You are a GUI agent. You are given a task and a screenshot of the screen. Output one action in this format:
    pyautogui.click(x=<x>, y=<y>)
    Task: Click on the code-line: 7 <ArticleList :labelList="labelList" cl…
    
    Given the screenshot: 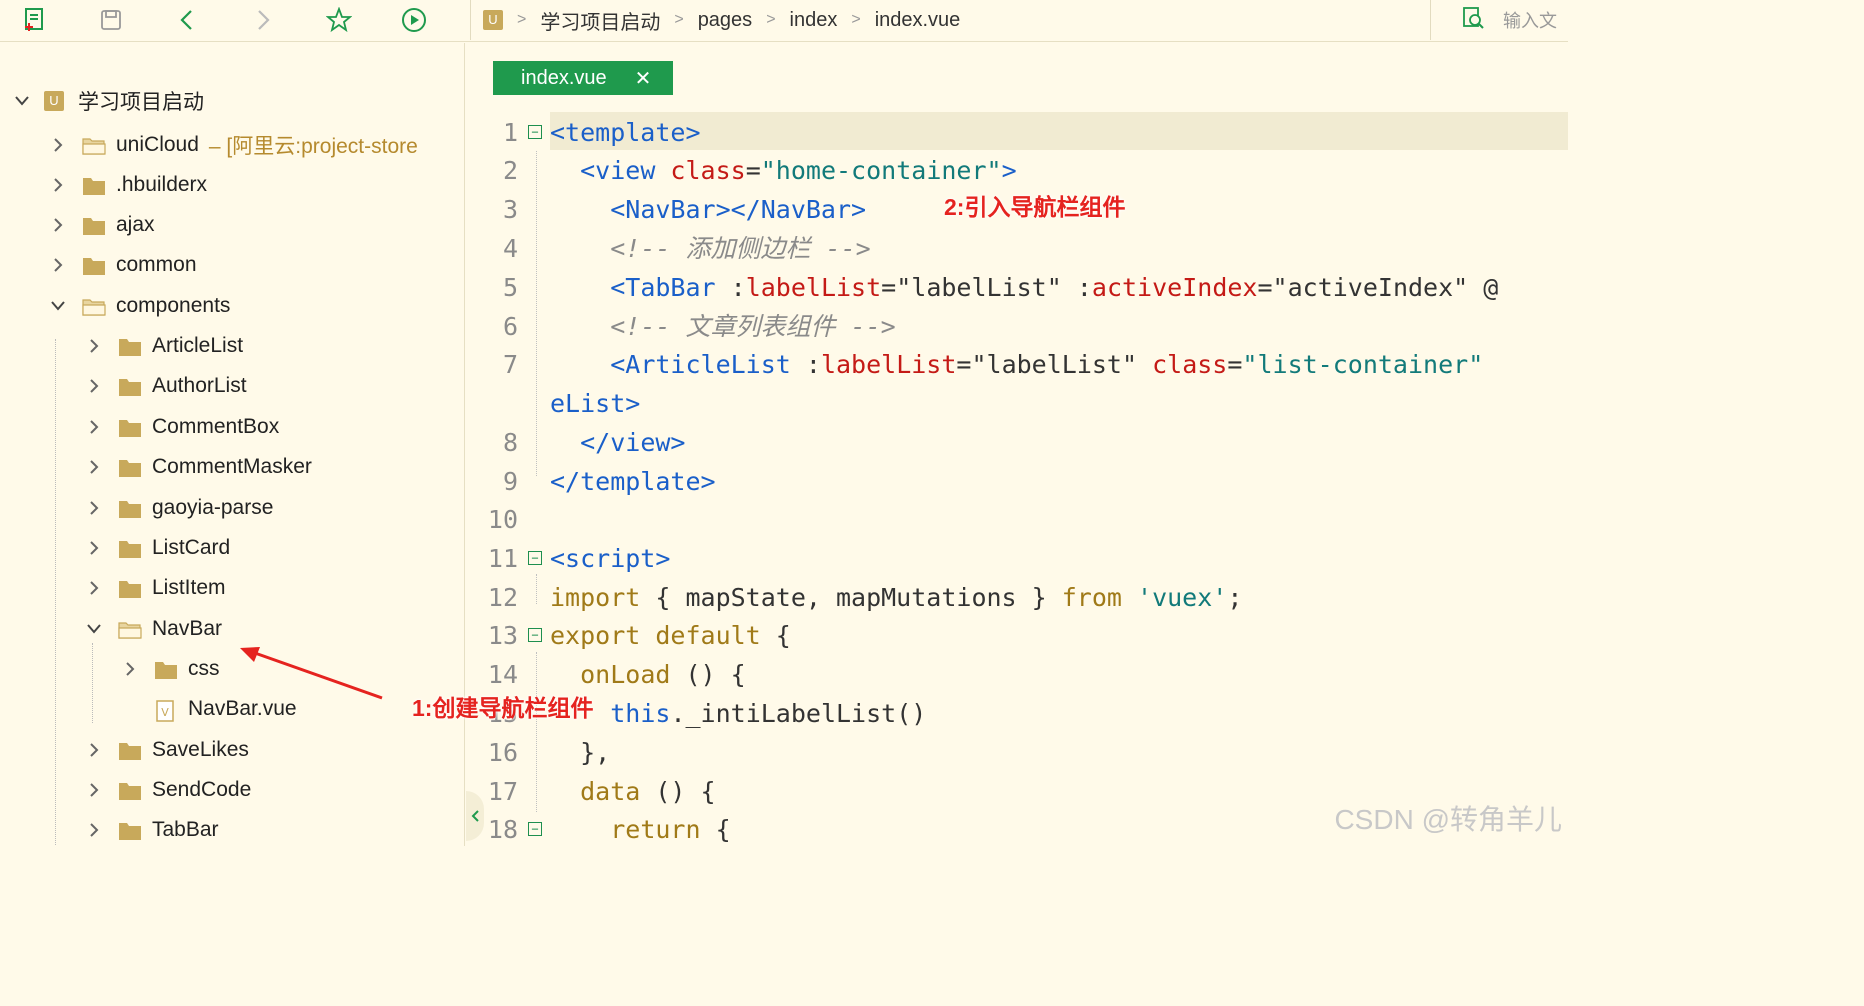 What is the action you would take?
    pyautogui.click(x=1017, y=364)
    